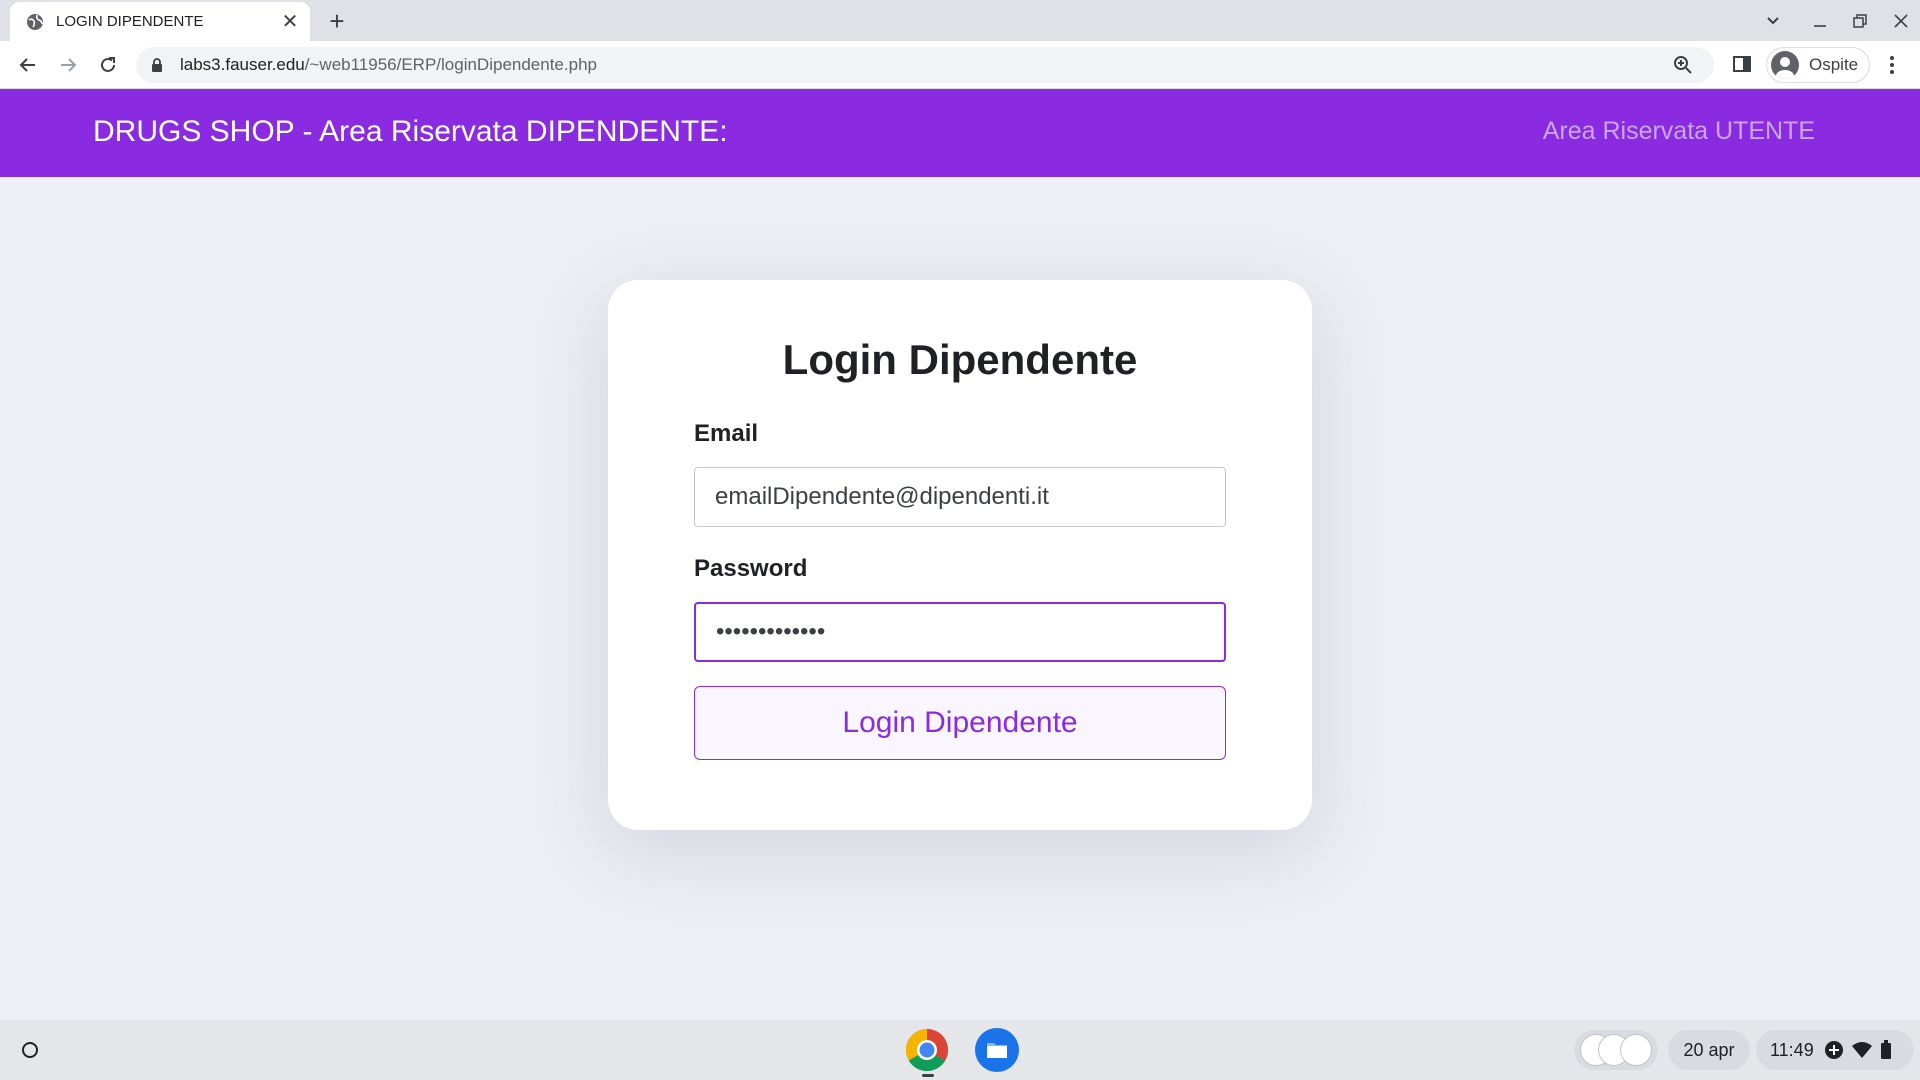 The height and width of the screenshot is (1080, 1920). Describe the element at coordinates (1792, 1049) in the screenshot. I see `clock-time: 11:49` at that location.